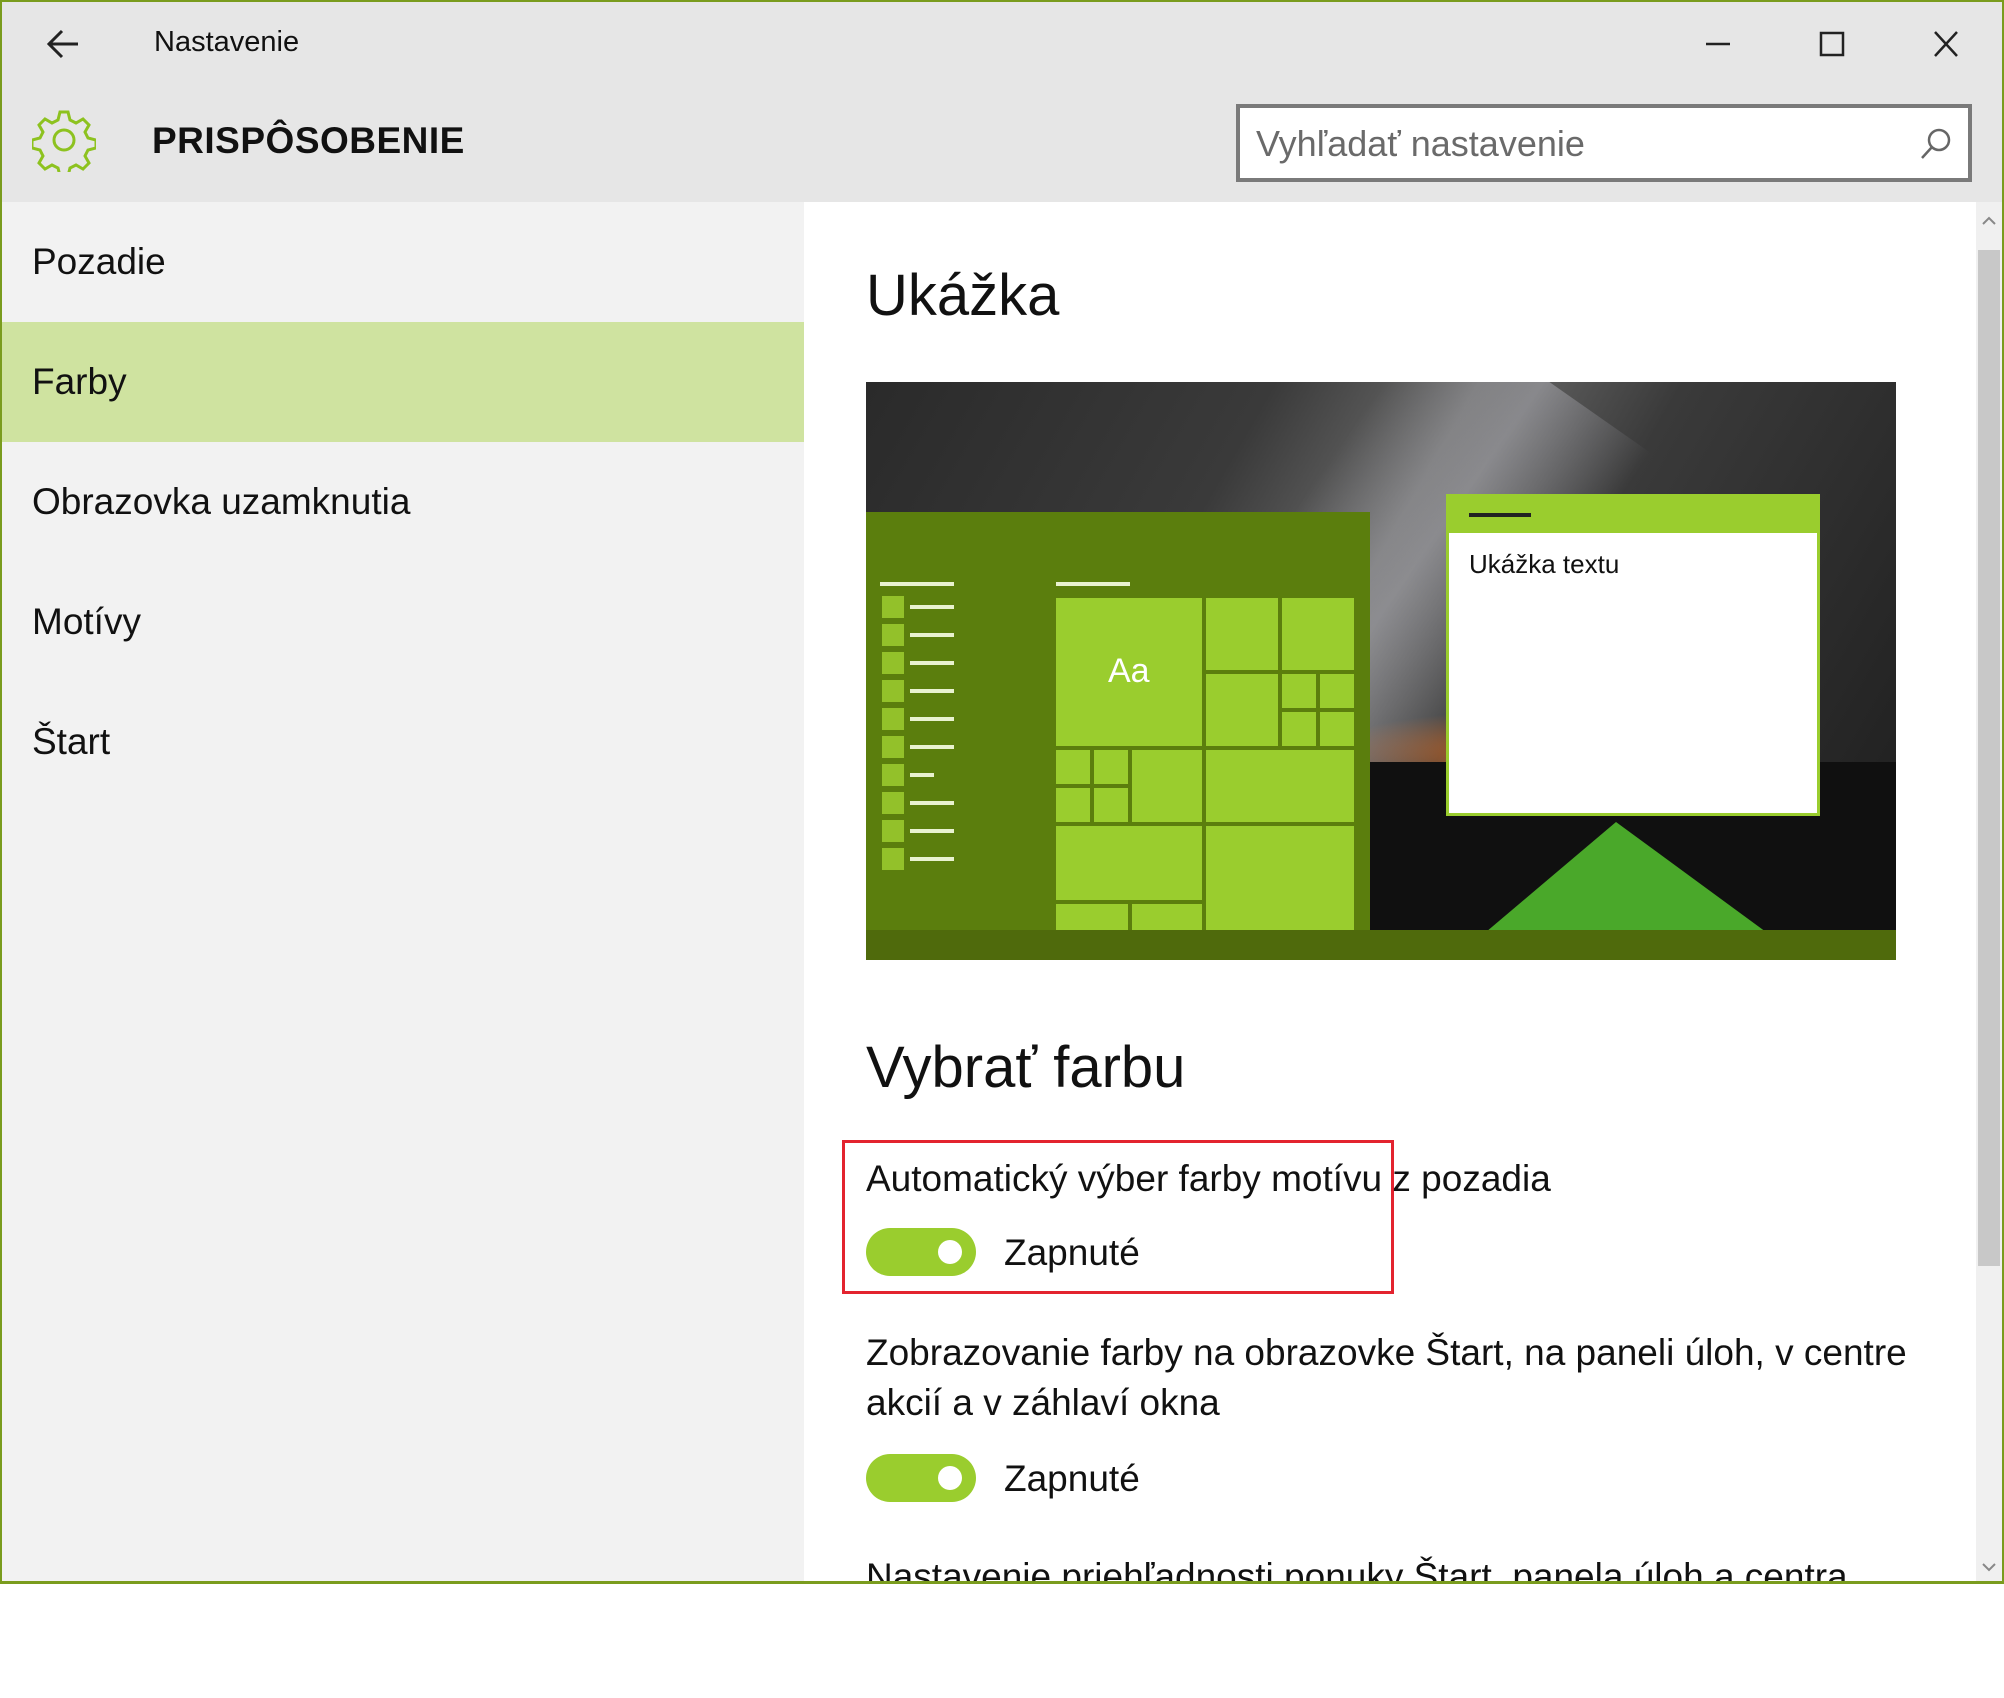  What do you see at coordinates (403, 382) in the screenshot?
I see `sidebar-item-farby: Farby` at bounding box center [403, 382].